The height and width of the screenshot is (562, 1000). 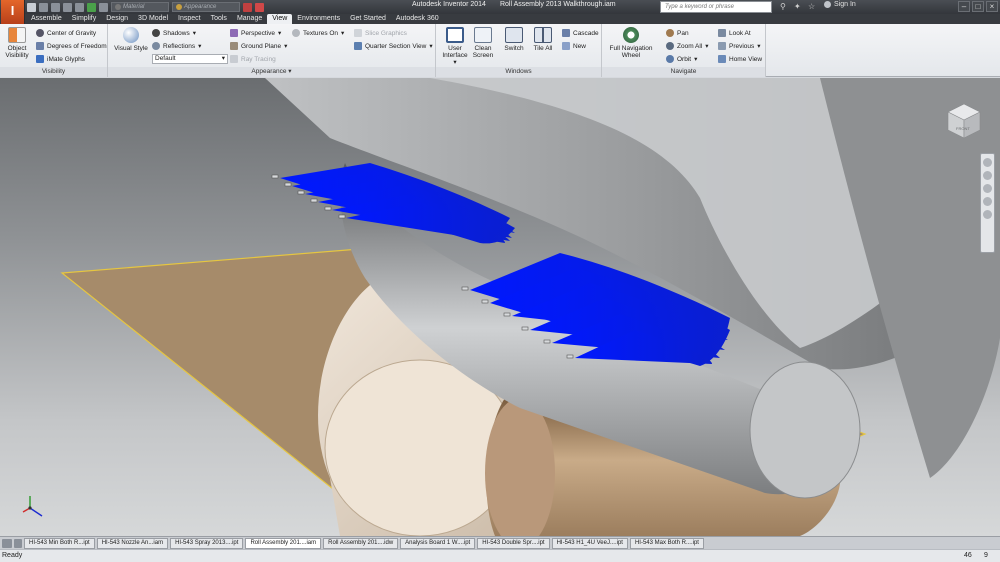 What do you see at coordinates (964, 120) in the screenshot?
I see `viewcube: FRONT` at bounding box center [964, 120].